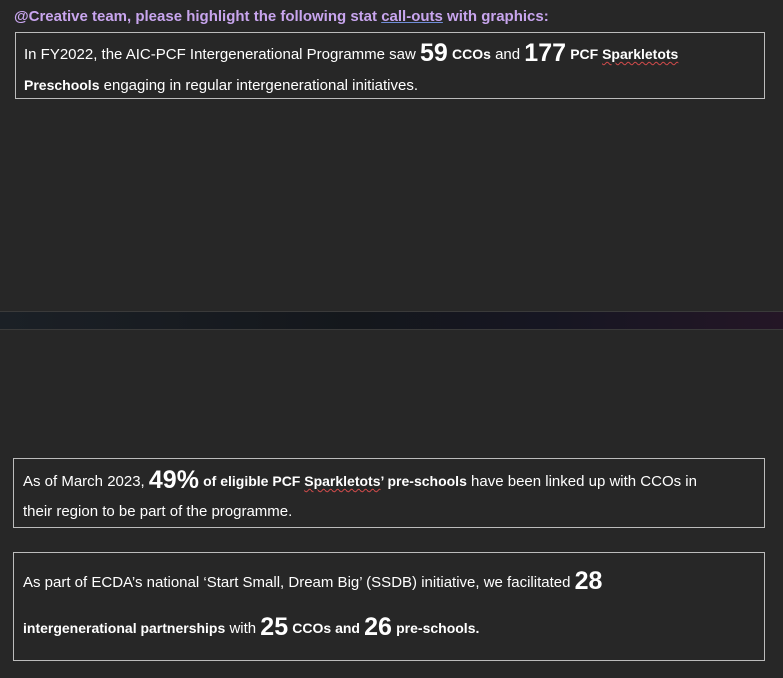 The image size is (783, 678). Describe the element at coordinates (62, 85) in the screenshot. I see `stat-label-preschools: Preschools` at that location.